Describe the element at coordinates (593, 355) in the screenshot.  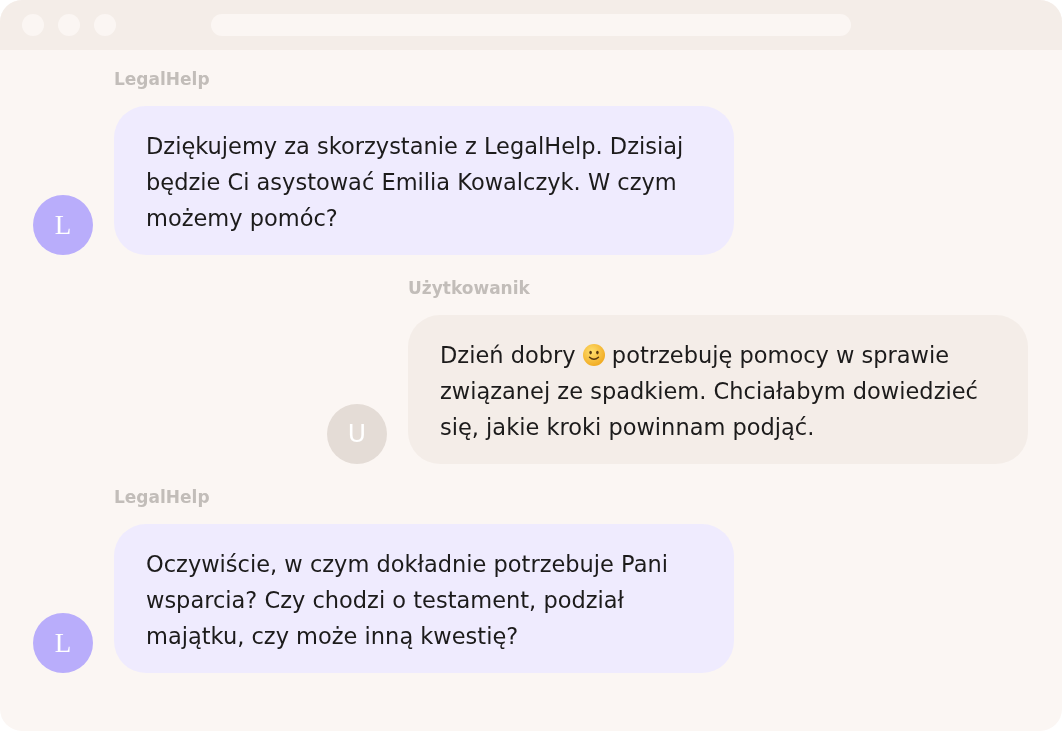
I see `smiley-icon` at that location.